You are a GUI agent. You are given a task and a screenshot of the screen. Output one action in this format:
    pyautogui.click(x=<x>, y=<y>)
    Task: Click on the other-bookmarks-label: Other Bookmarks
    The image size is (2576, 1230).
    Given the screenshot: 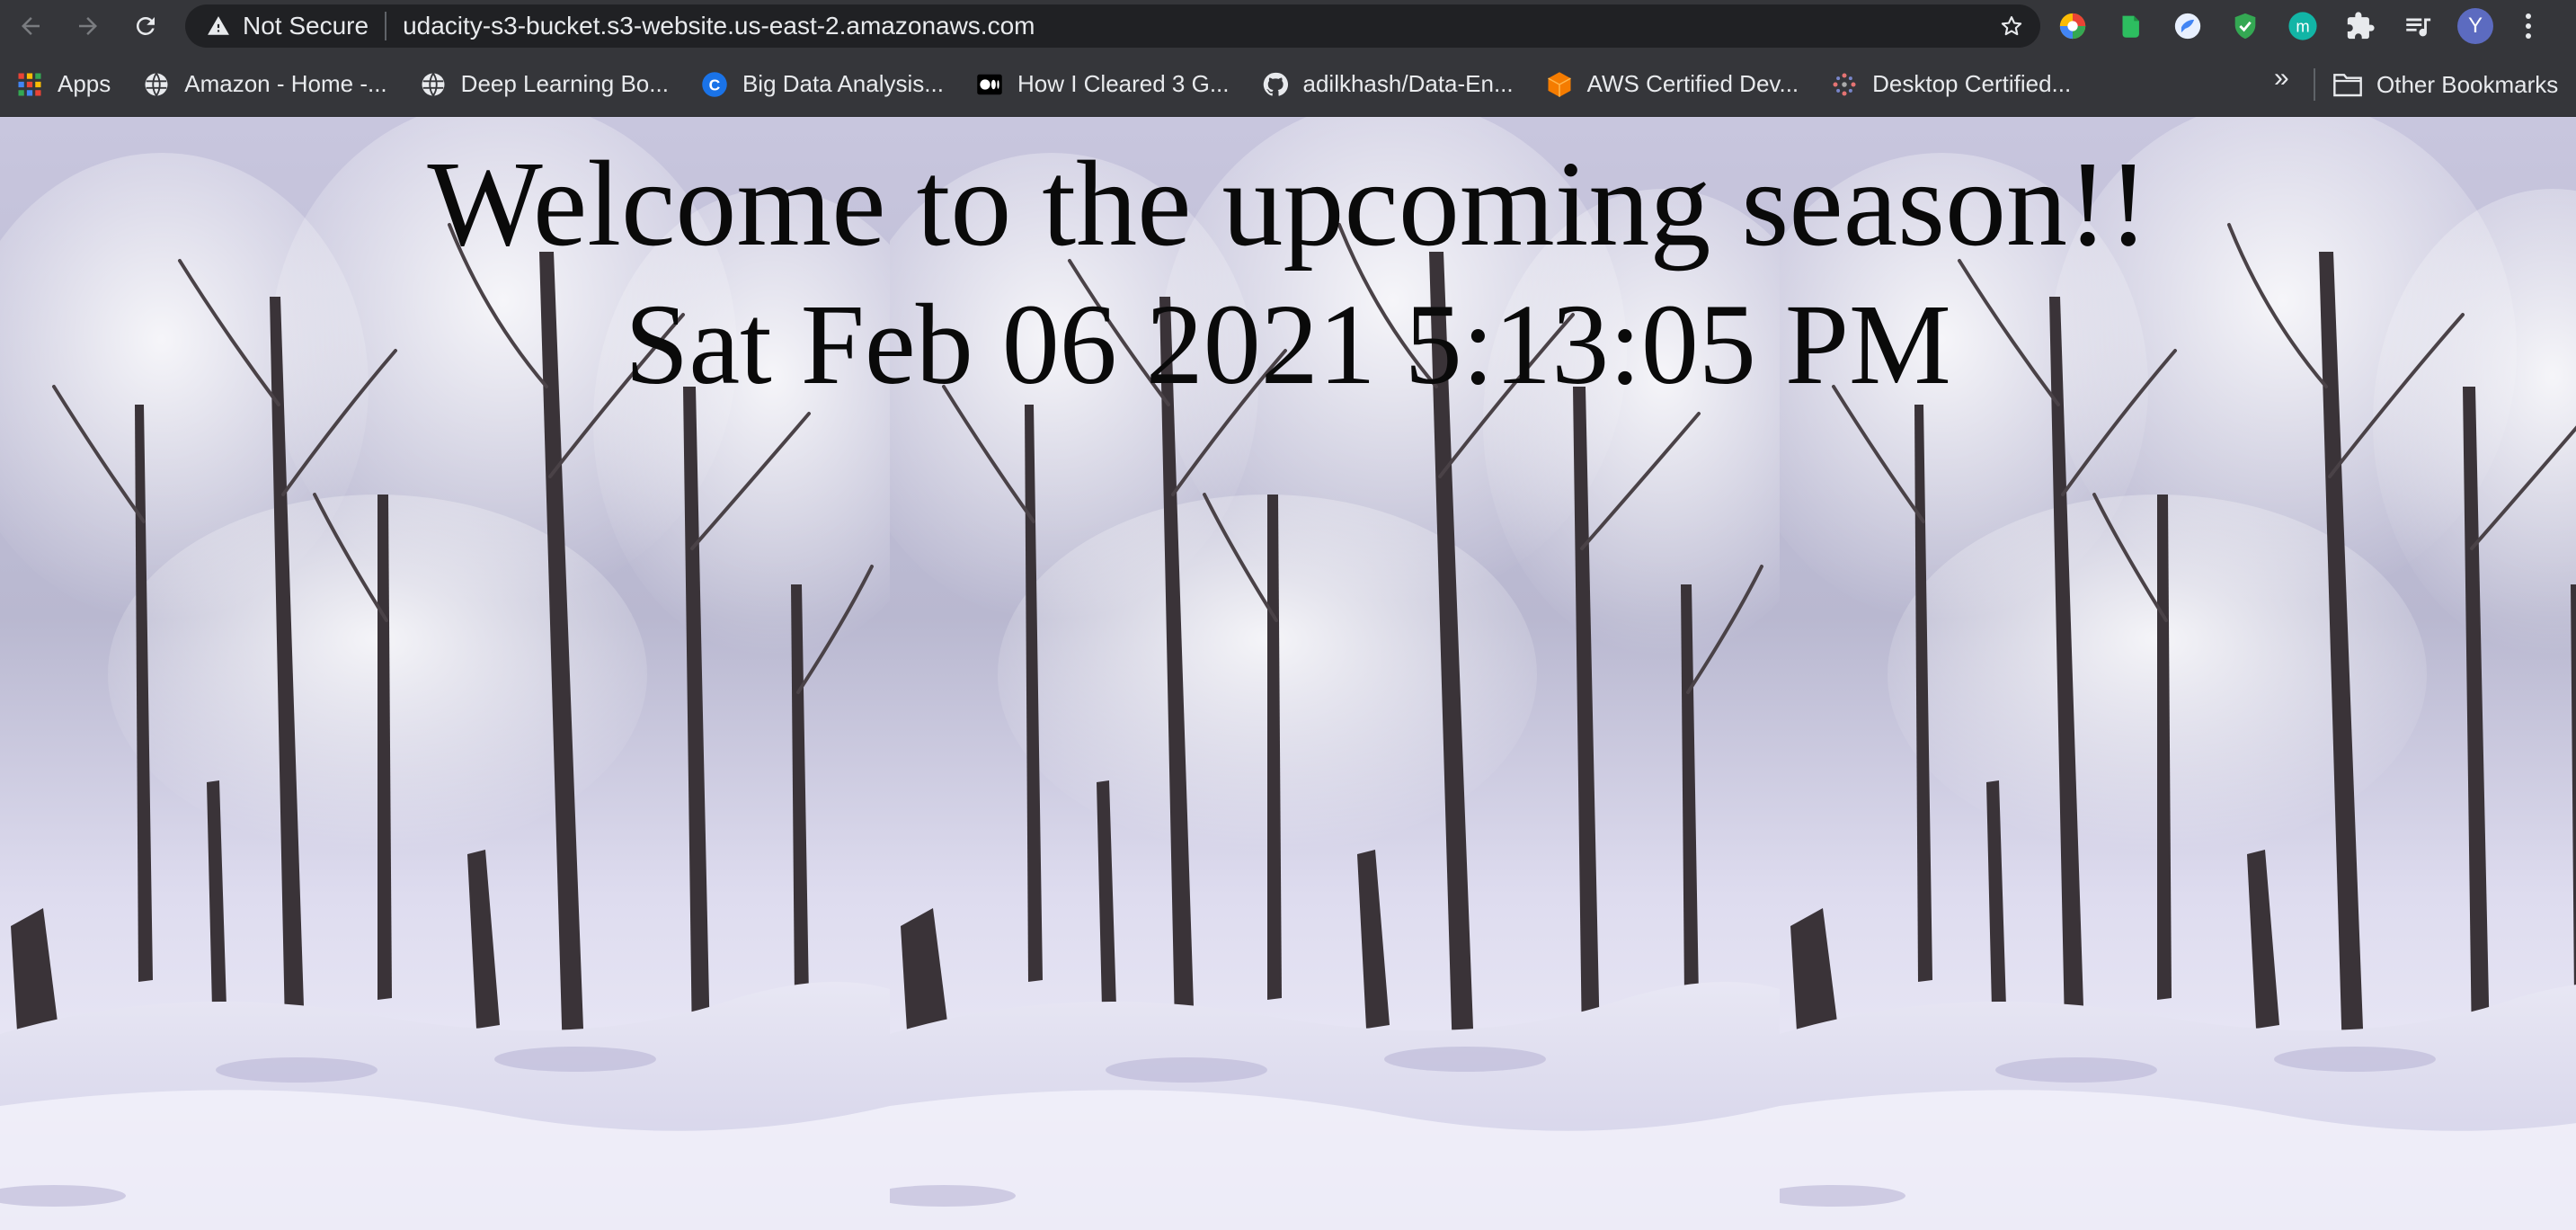 What is the action you would take?
    pyautogui.click(x=2467, y=84)
    